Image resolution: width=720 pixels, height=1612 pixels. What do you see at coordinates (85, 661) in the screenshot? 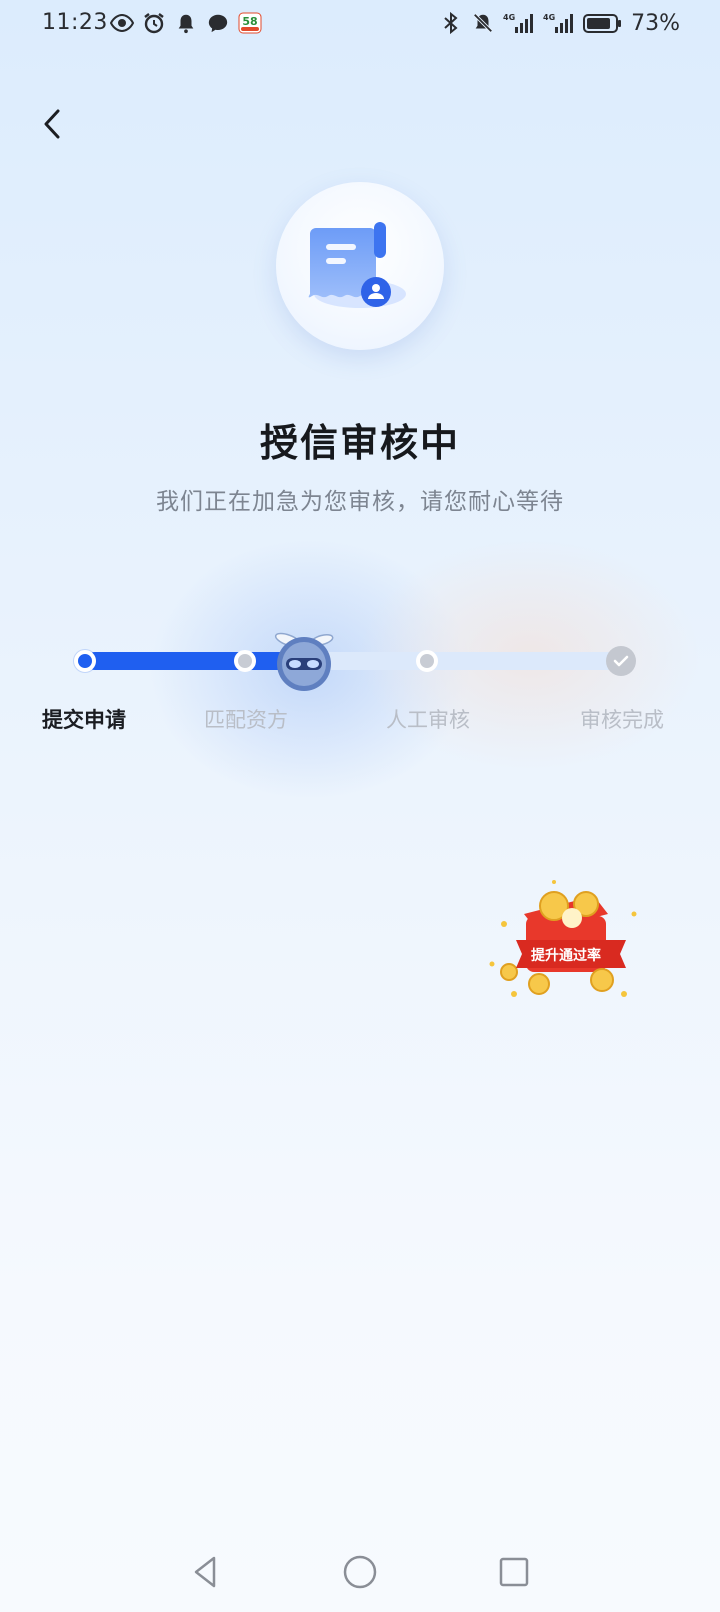
I see `step-node-submit` at bounding box center [85, 661].